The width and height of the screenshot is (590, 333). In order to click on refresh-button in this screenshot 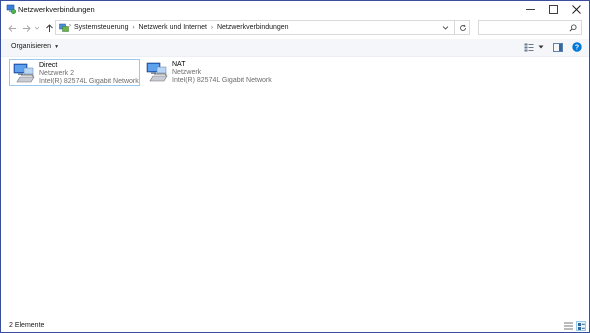, I will do `click(462, 27)`.